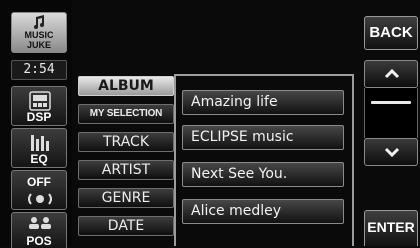 This screenshot has height=248, width=420. What do you see at coordinates (126, 114) in the screenshot?
I see `category-my-selection-tab: MY SELECTION` at bounding box center [126, 114].